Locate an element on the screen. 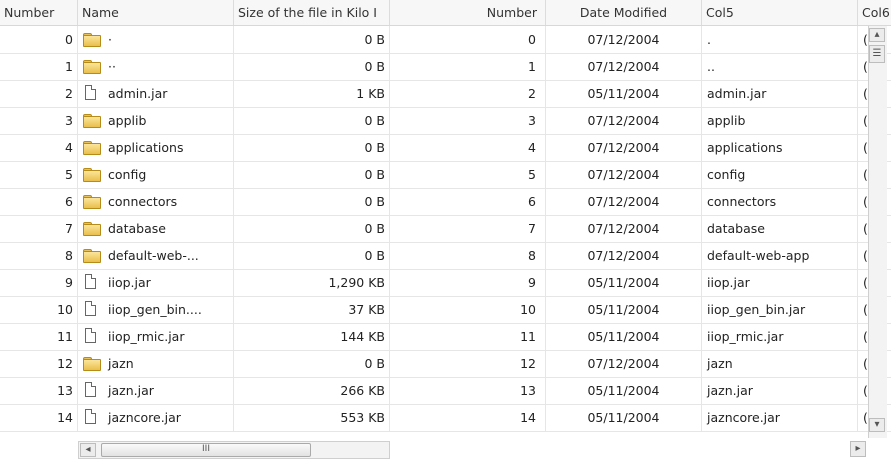  file-name: · is located at coordinates (110, 39).